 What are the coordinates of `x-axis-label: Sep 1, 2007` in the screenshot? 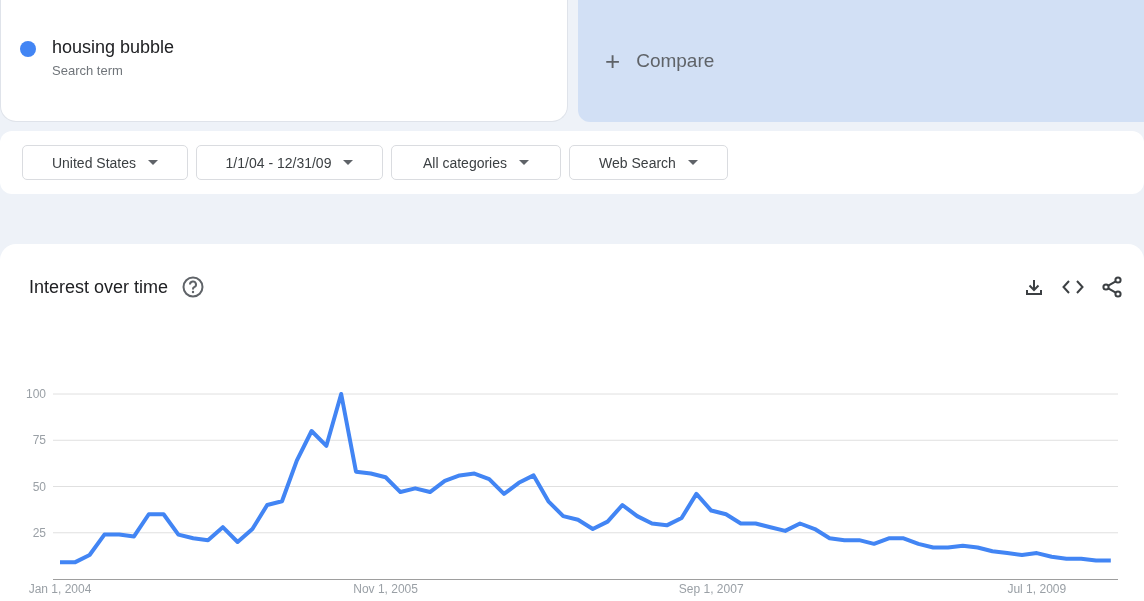 It's located at (711, 589).